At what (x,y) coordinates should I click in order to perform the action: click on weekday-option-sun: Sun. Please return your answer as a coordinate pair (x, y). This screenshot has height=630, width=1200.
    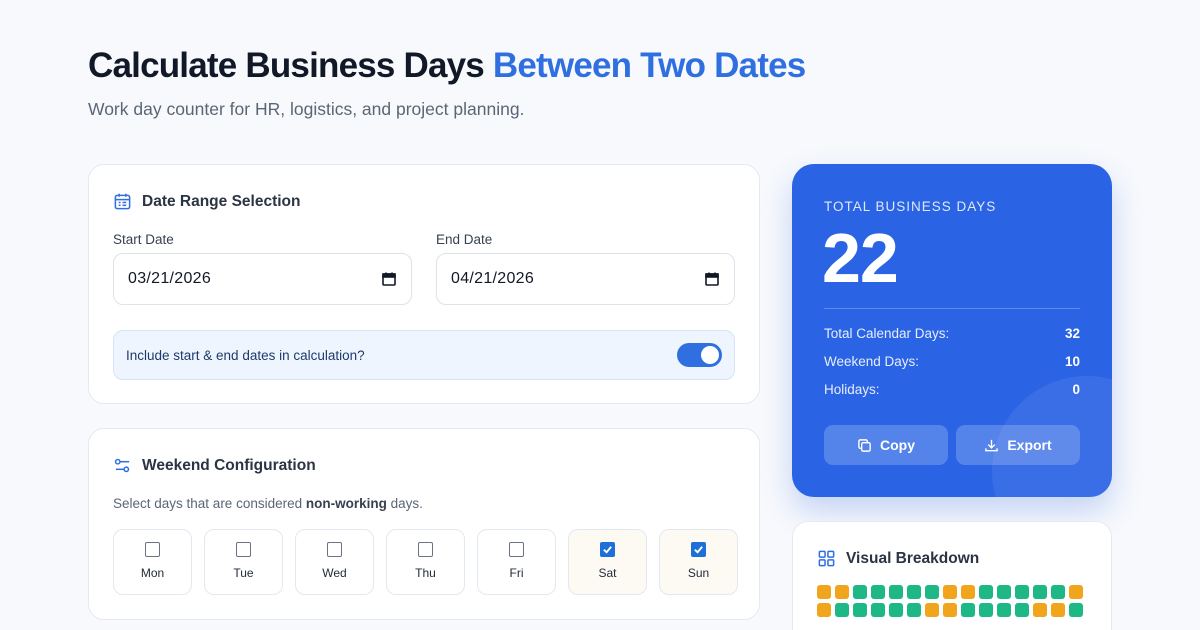
    Looking at the image, I should click on (698, 562).